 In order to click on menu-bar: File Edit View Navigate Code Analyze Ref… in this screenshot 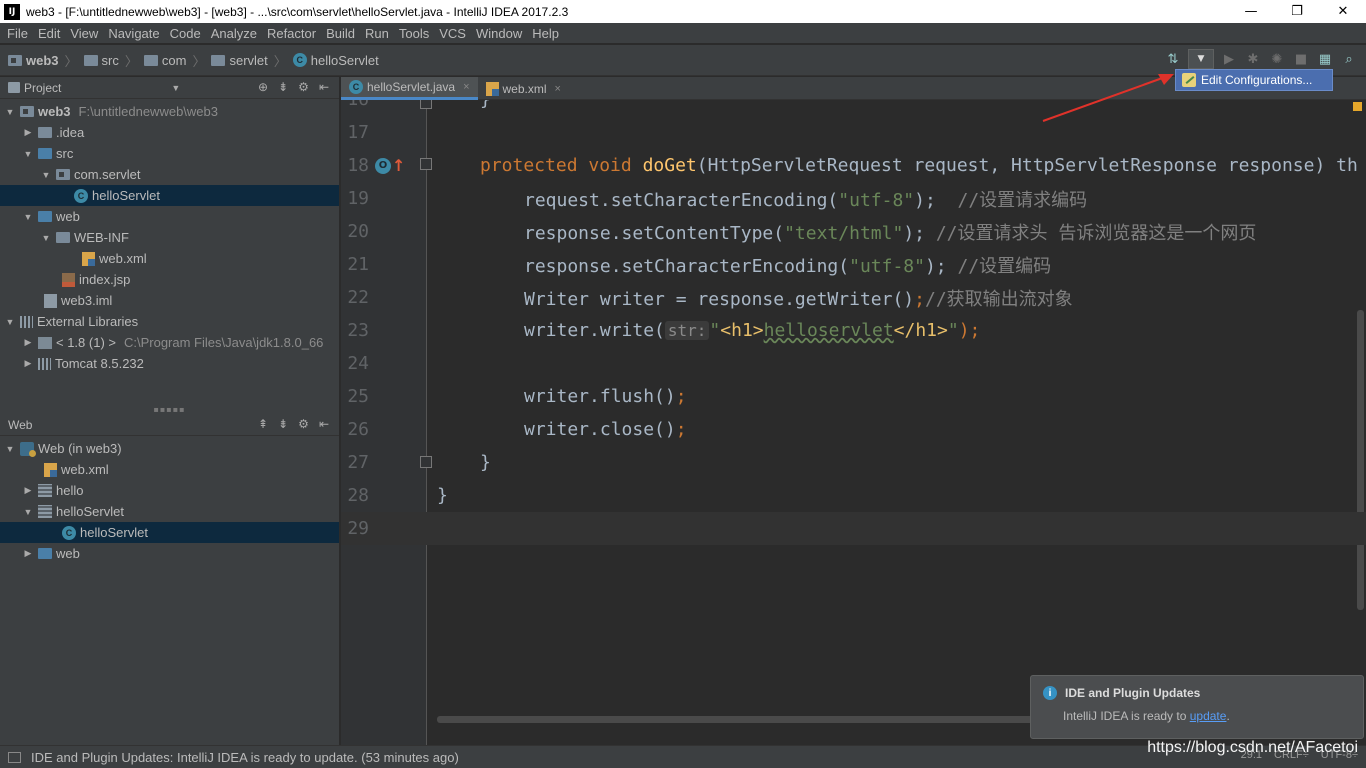, I will do `click(683, 33)`.